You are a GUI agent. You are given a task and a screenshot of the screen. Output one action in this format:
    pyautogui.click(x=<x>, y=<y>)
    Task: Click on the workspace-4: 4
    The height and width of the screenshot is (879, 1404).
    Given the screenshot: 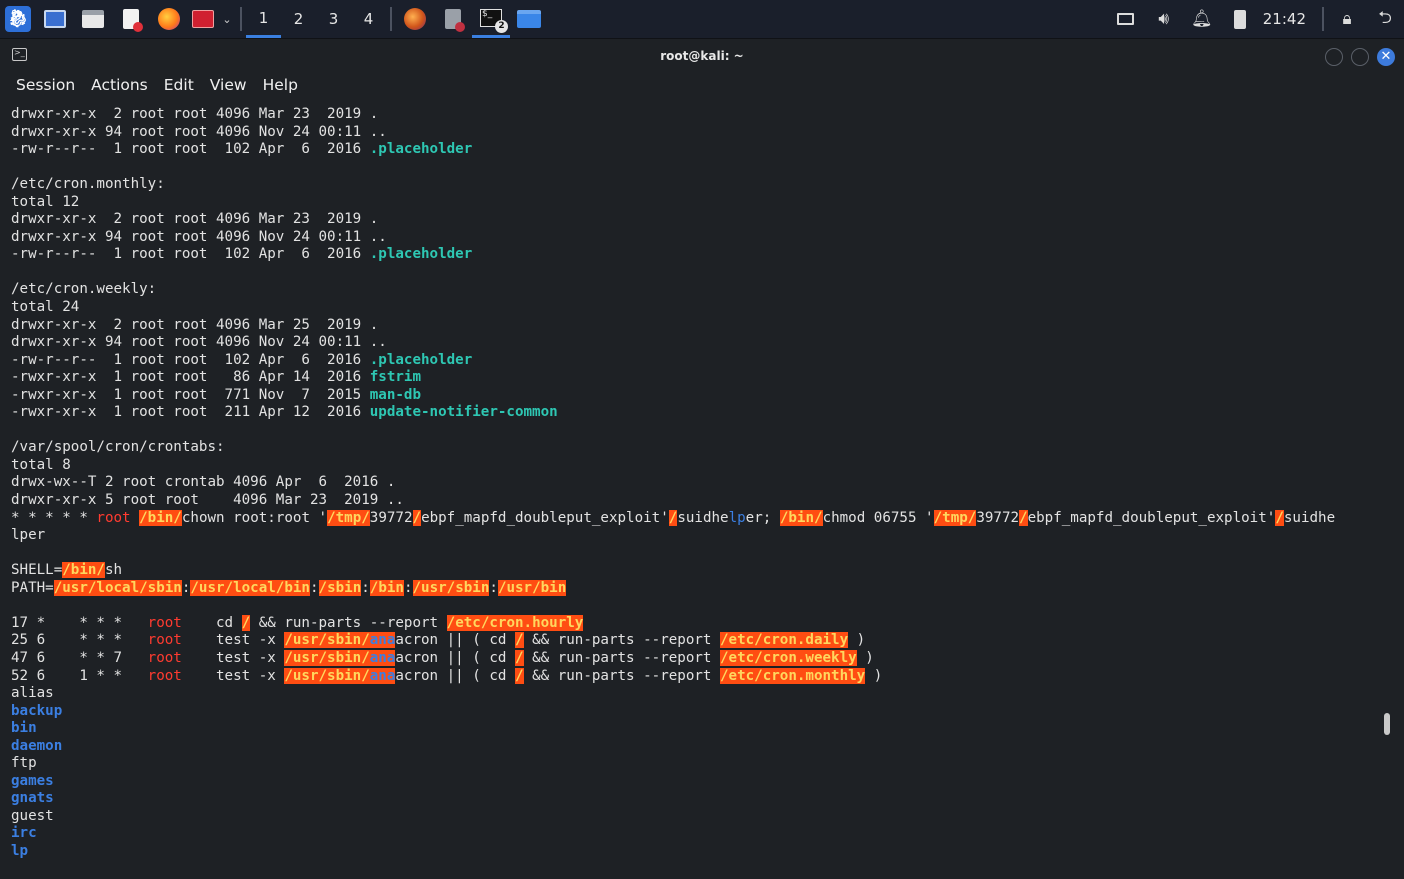 What is the action you would take?
    pyautogui.click(x=368, y=19)
    